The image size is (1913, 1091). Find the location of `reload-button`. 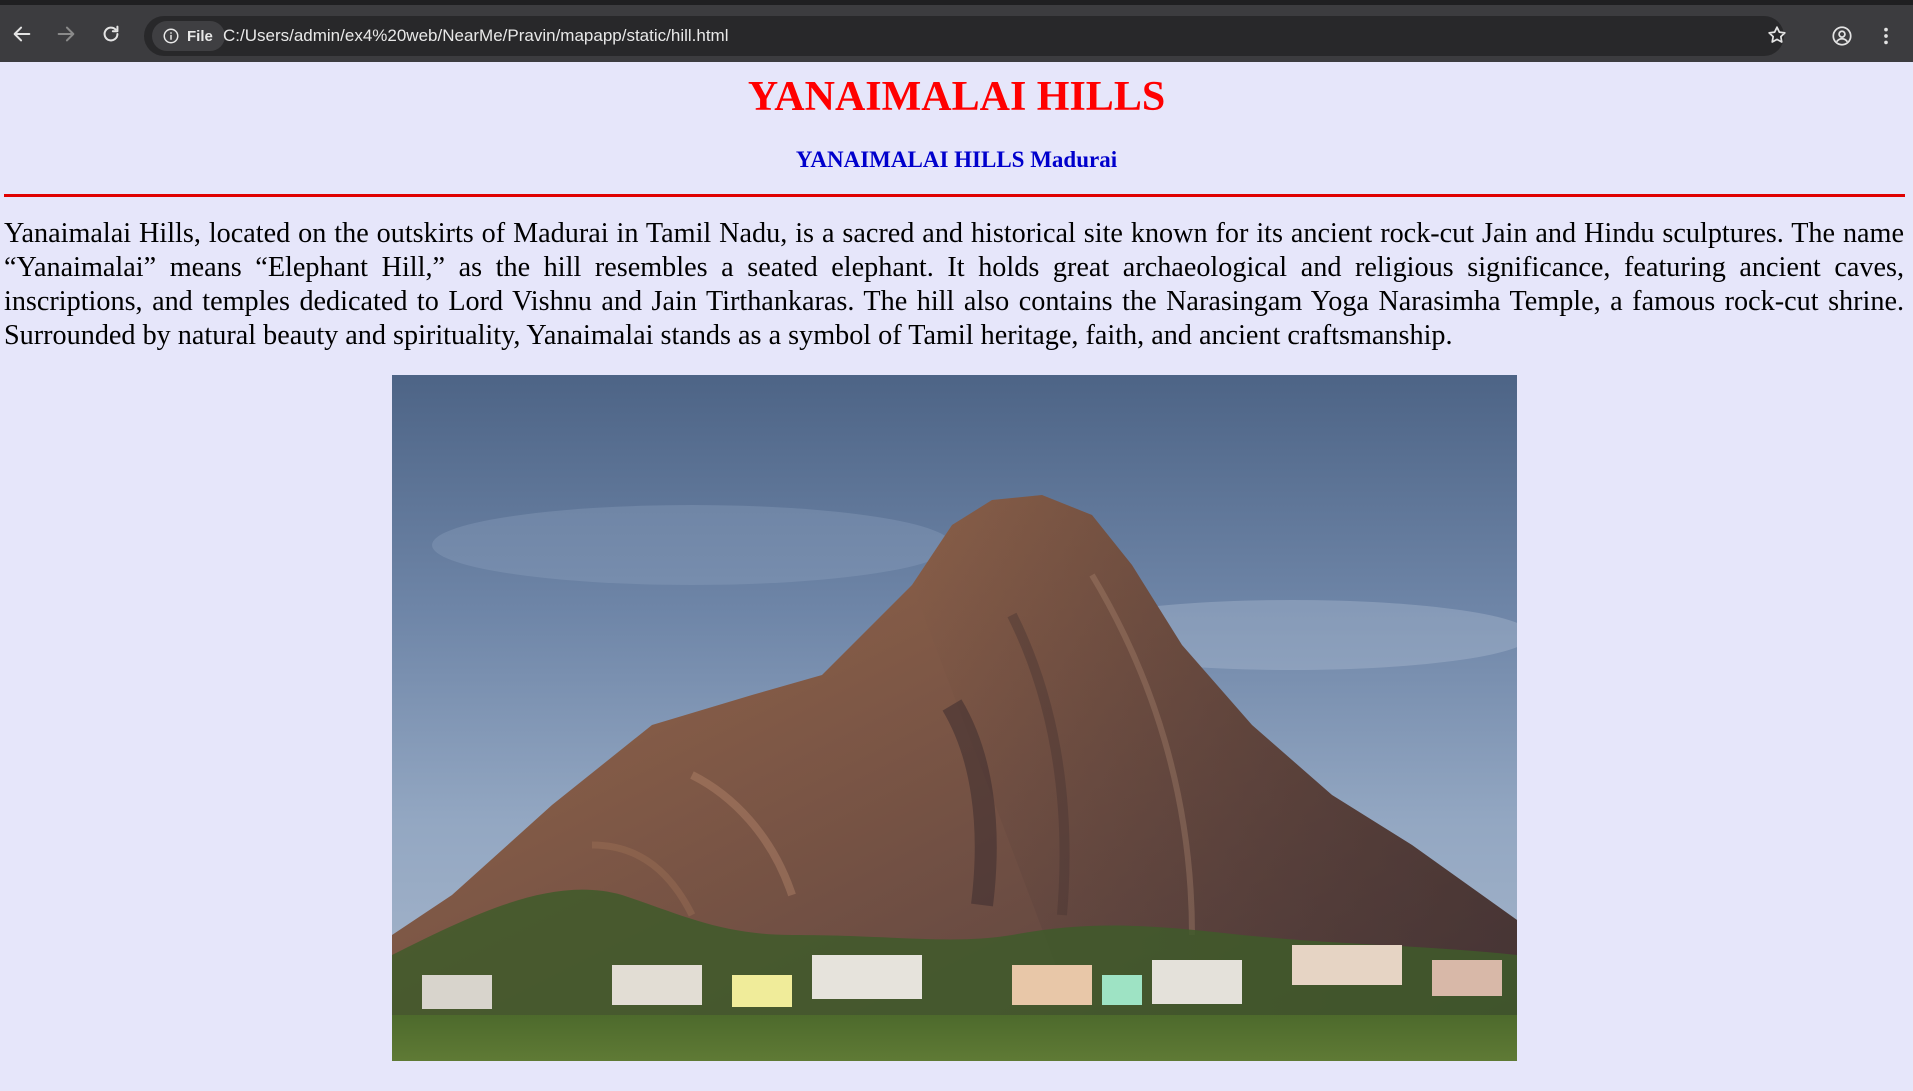

reload-button is located at coordinates (111, 34).